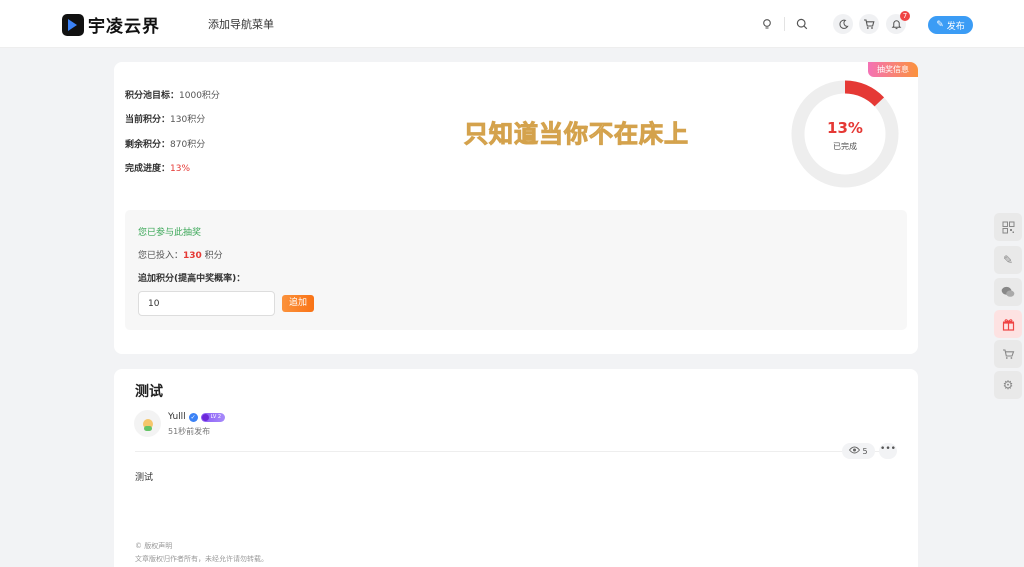 The image size is (1024, 567). I want to click on stat-label: 当前积分：, so click(148, 120).